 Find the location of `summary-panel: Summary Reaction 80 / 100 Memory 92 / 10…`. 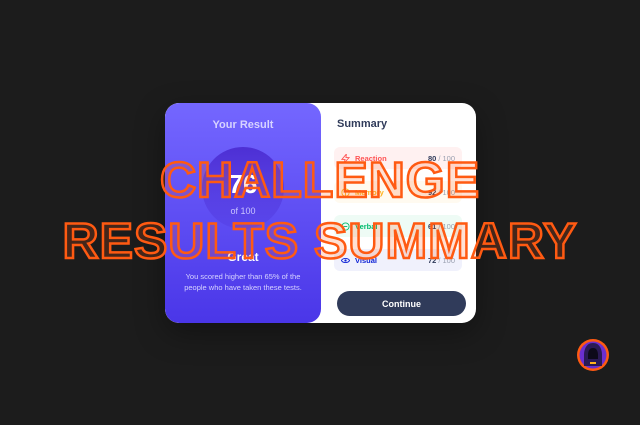

summary-panel: Summary Reaction 80 / 100 Memory 92 / 10… is located at coordinates (398, 213).